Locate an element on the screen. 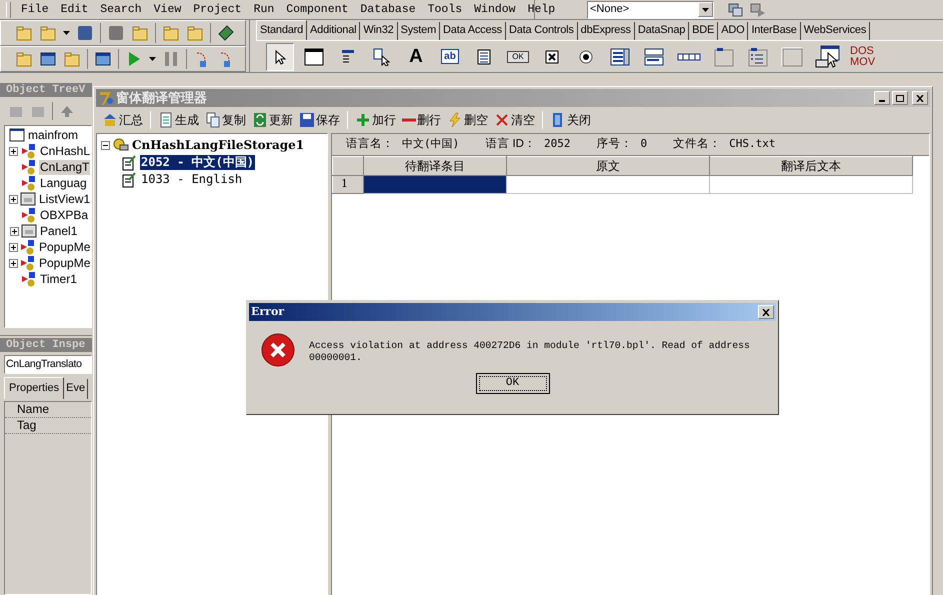 The height and width of the screenshot is (595, 943). component-selector: CnLangTranslato is located at coordinates (48, 364).